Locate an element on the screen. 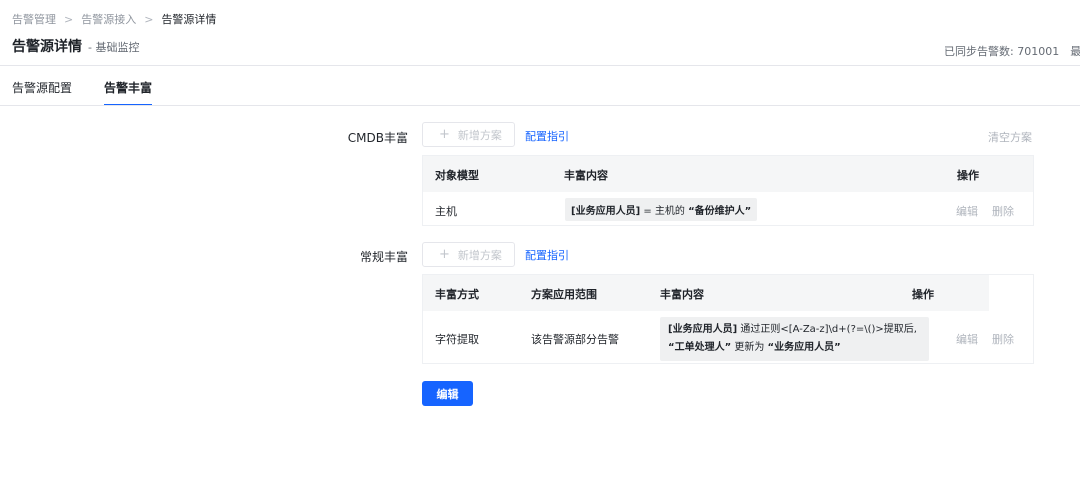 The height and width of the screenshot is (493, 1080). apply-scope-cell: 该告警源部分告警 is located at coordinates (575, 339).